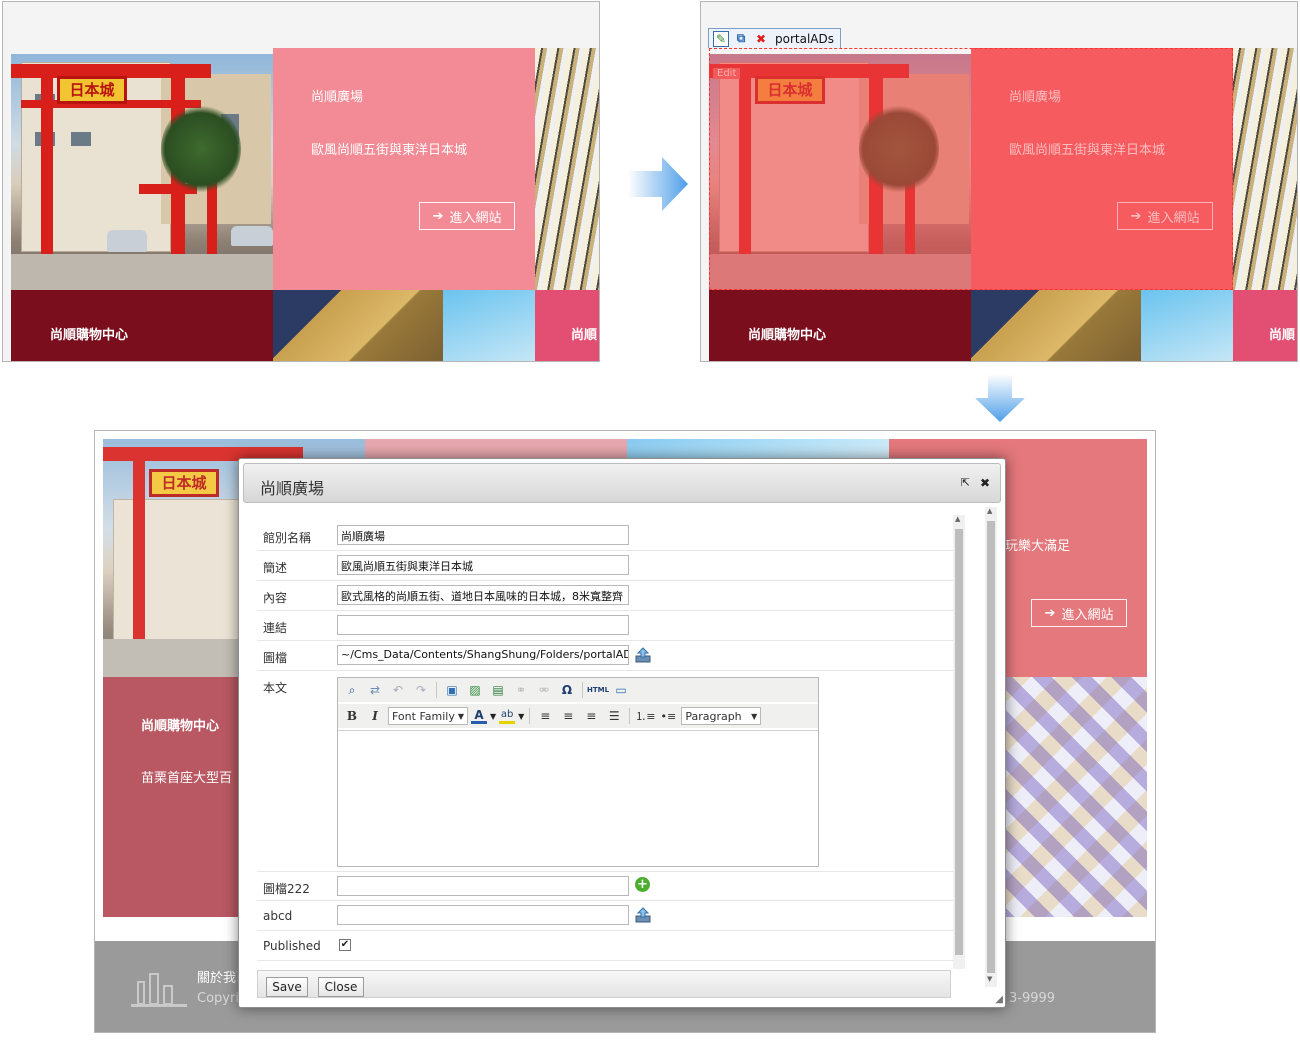 This screenshot has height=1040, width=1300. I want to click on mall-title: 尚順購物中心, so click(89, 335).